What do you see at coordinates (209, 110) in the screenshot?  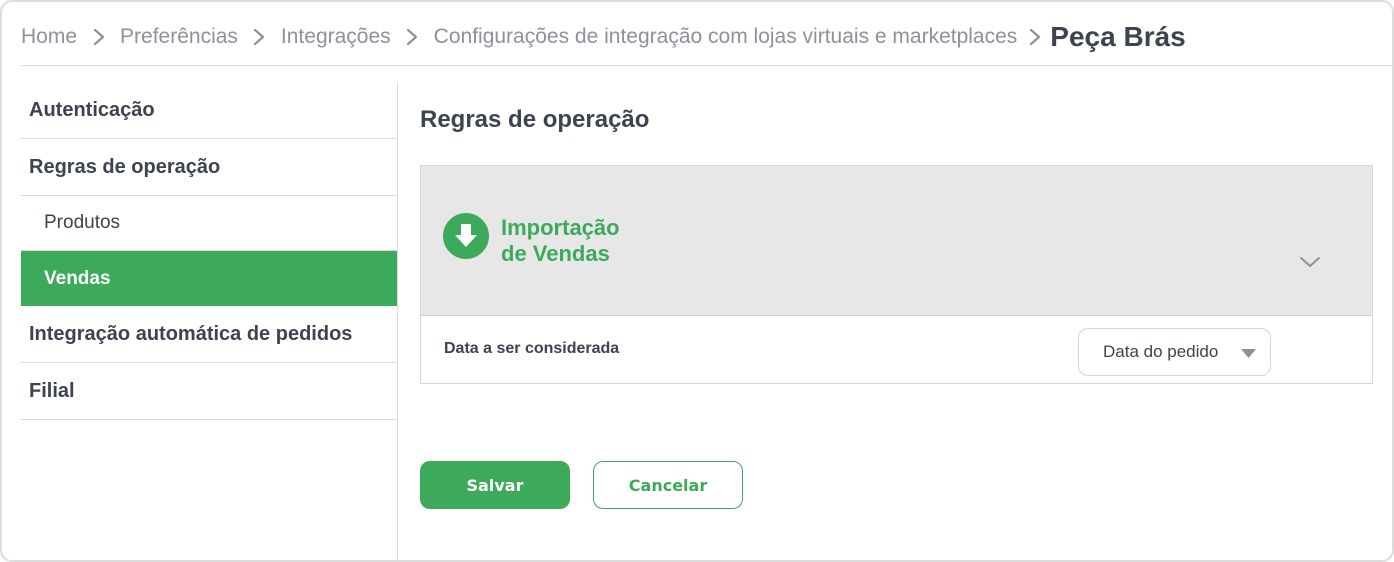 I see `sidebar-item-autenticacao: Autenticação` at bounding box center [209, 110].